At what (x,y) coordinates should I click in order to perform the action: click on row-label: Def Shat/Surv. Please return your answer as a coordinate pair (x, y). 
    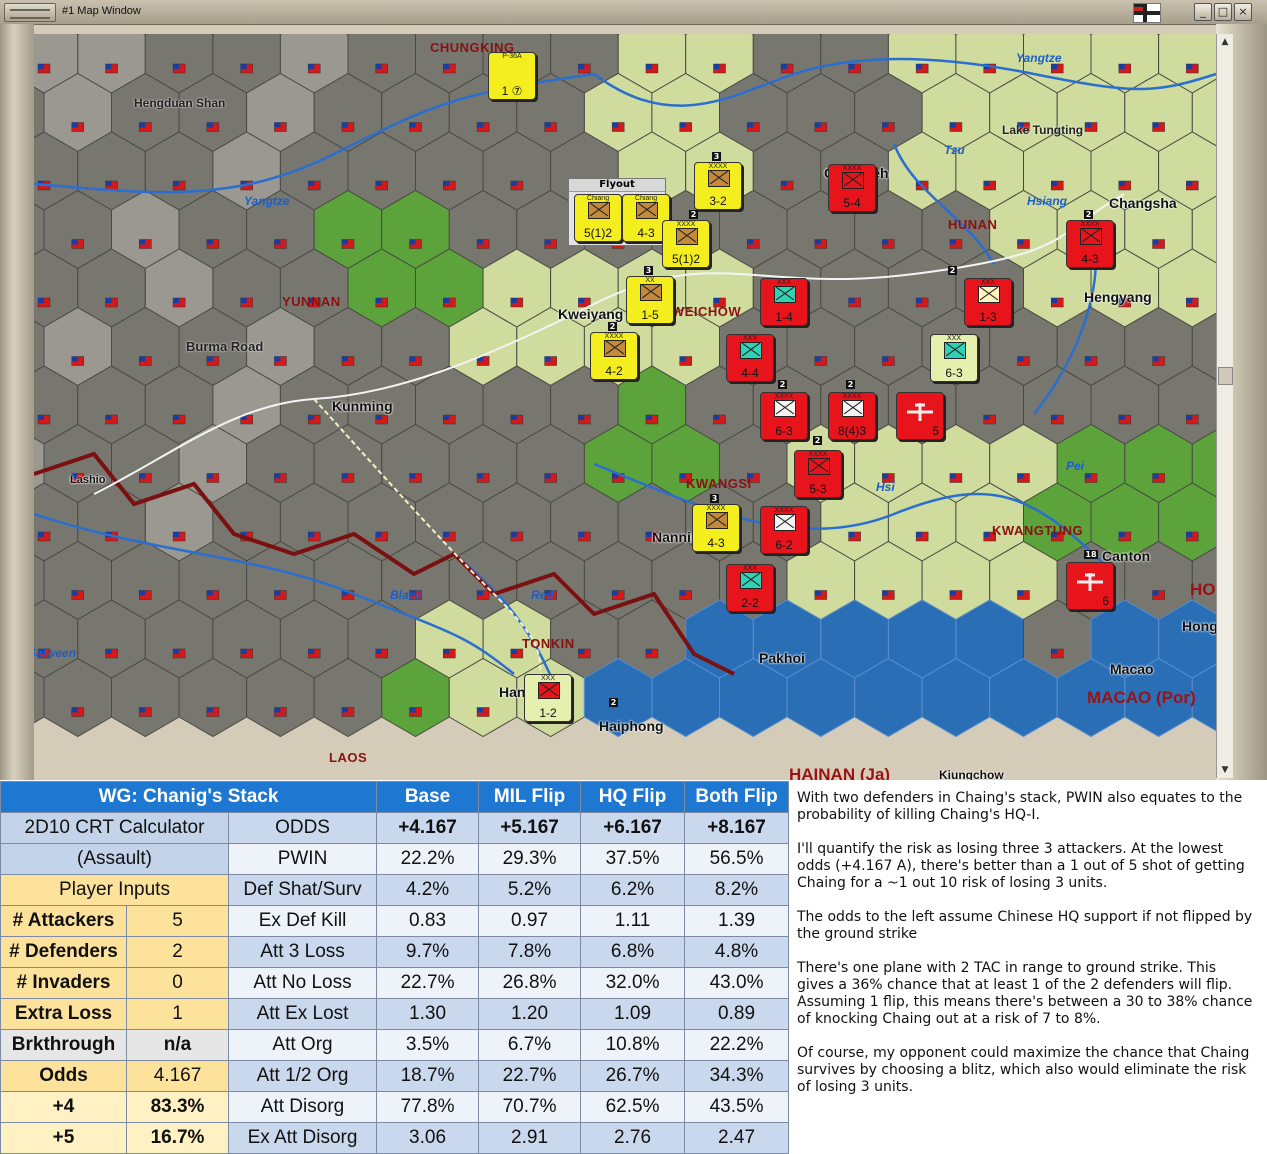
    Looking at the image, I should click on (302, 890).